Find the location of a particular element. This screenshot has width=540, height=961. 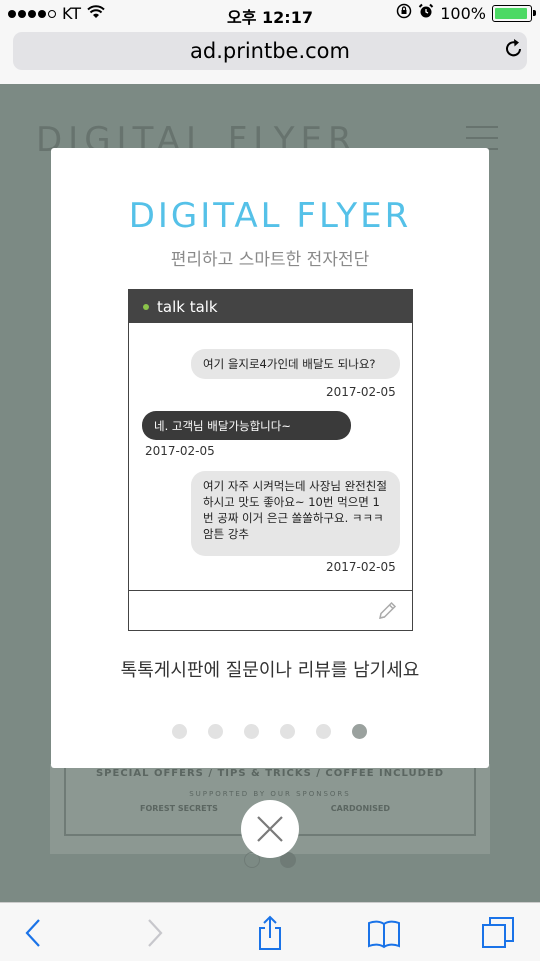

background-card-text: SUPPORTED BY OUR SPONSORS is located at coordinates (270, 794).